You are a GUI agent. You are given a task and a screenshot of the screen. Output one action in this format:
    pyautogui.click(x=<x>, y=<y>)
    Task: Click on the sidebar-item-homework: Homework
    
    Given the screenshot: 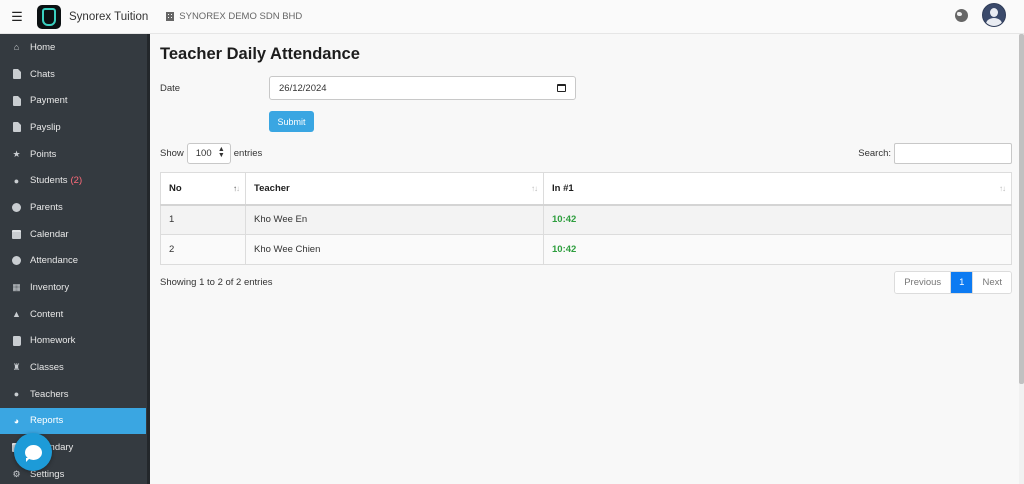 What is the action you would take?
    pyautogui.click(x=73, y=341)
    